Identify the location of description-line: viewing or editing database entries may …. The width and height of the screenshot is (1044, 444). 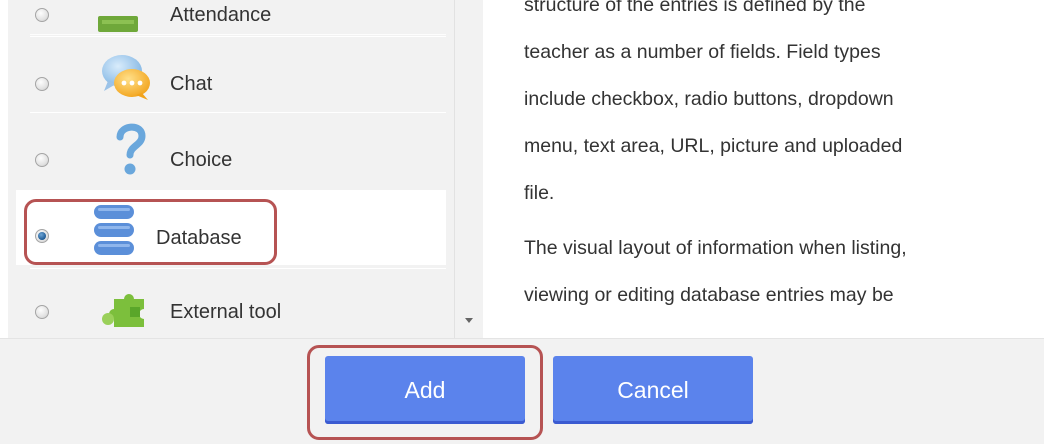
(709, 295).